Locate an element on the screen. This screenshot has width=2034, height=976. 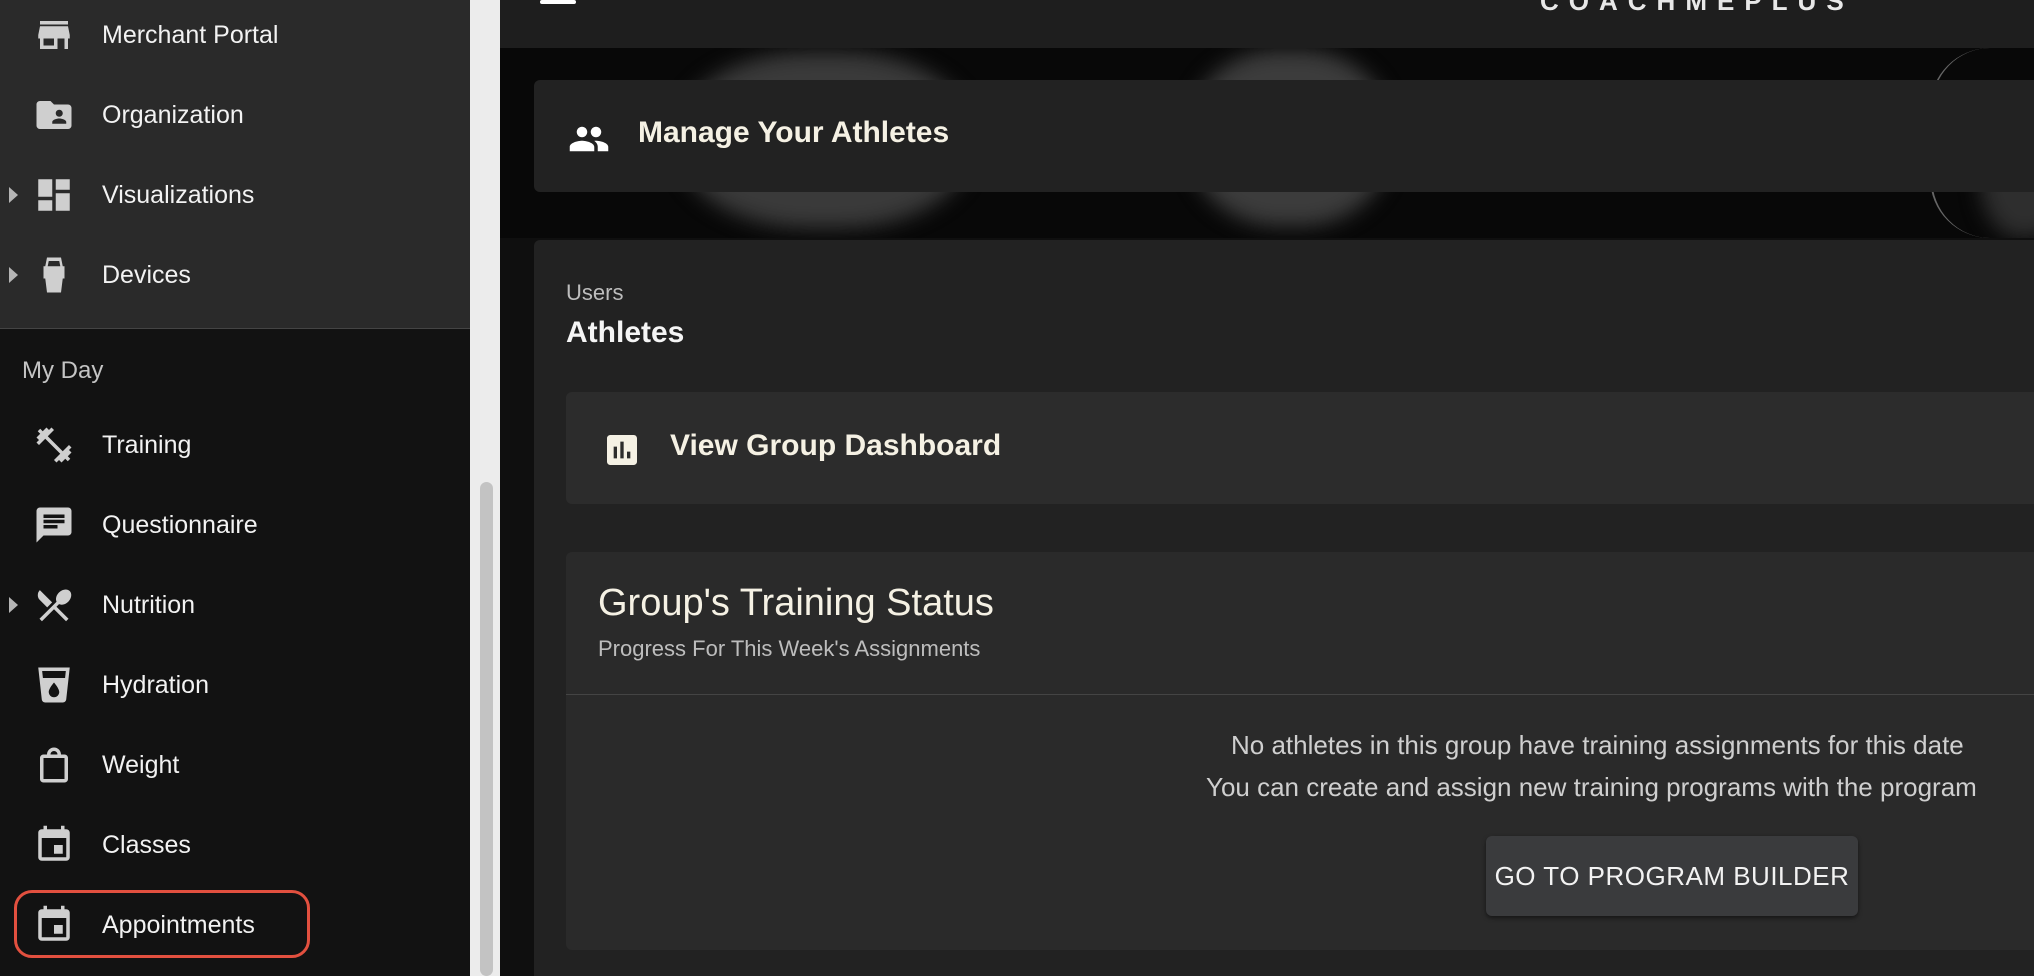
manage-athletes-title: Manage Your Athletes is located at coordinates (794, 132).